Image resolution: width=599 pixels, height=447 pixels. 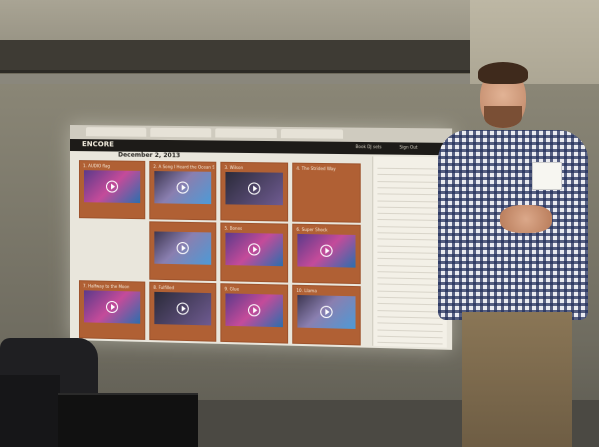 I want to click on video-card: 4. The Strided Way, so click(x=326, y=192).